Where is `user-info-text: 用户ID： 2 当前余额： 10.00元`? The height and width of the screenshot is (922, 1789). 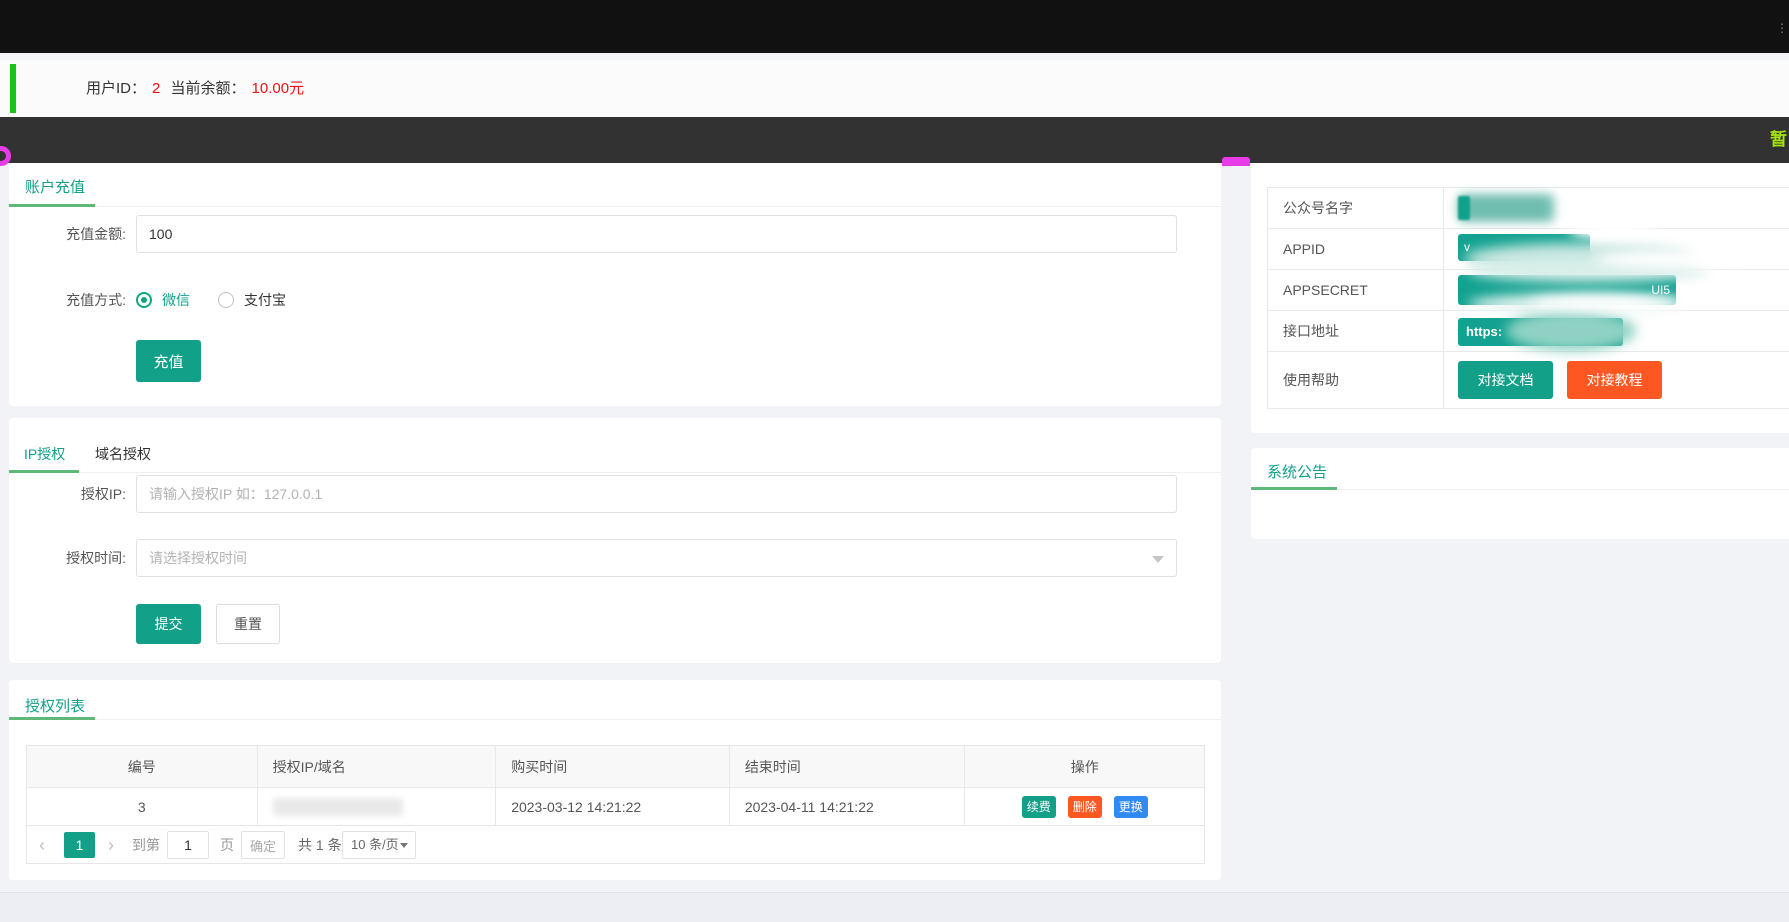
user-info-text: 用户ID： 2 当前余额： 10.00元 is located at coordinates (198, 88).